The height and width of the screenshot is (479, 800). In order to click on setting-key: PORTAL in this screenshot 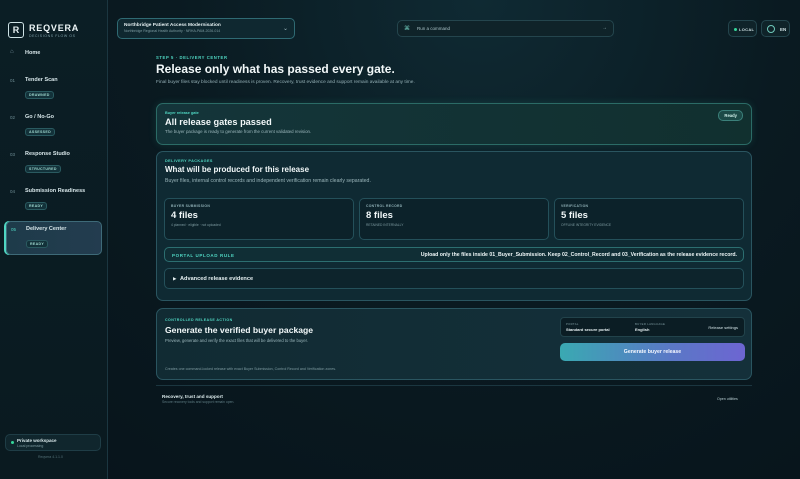, I will do `click(572, 324)`.